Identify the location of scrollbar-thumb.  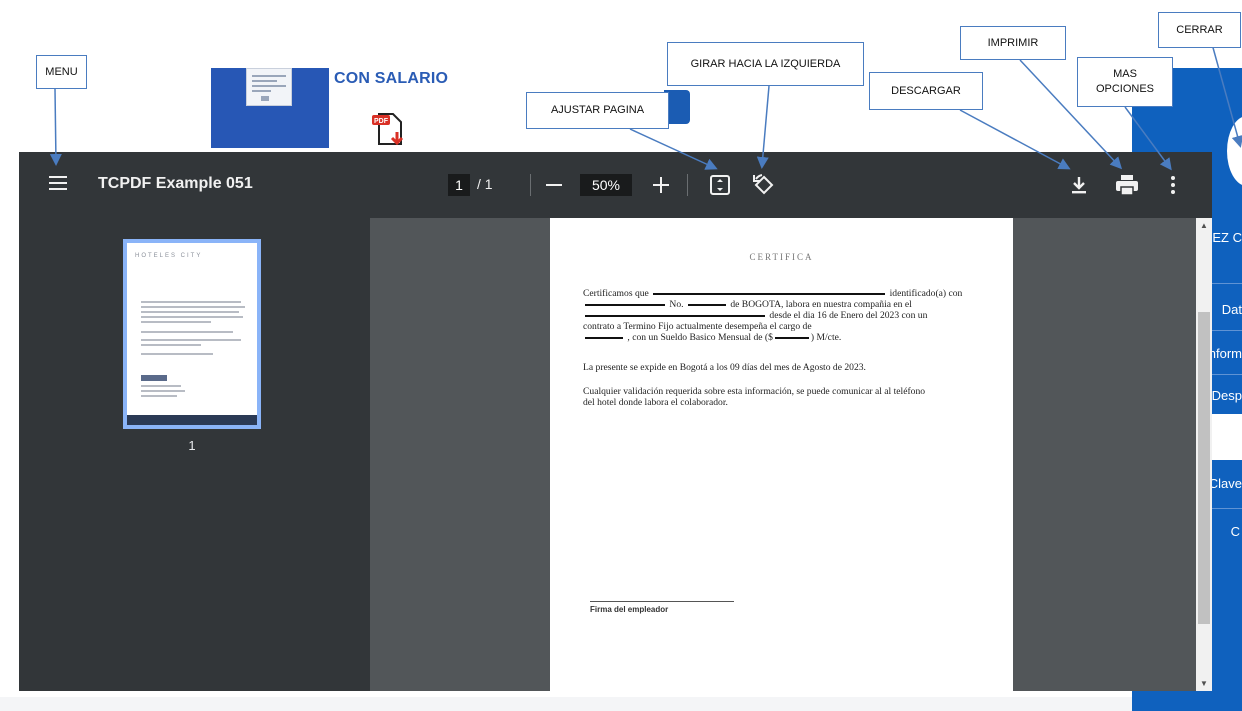
(1204, 468).